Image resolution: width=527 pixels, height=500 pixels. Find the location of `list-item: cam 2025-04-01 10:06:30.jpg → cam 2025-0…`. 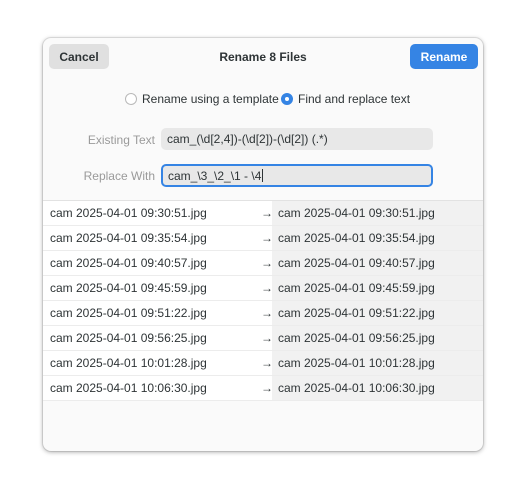

list-item: cam 2025-04-01 10:06:30.jpg → cam 2025-0… is located at coordinates (263, 388).